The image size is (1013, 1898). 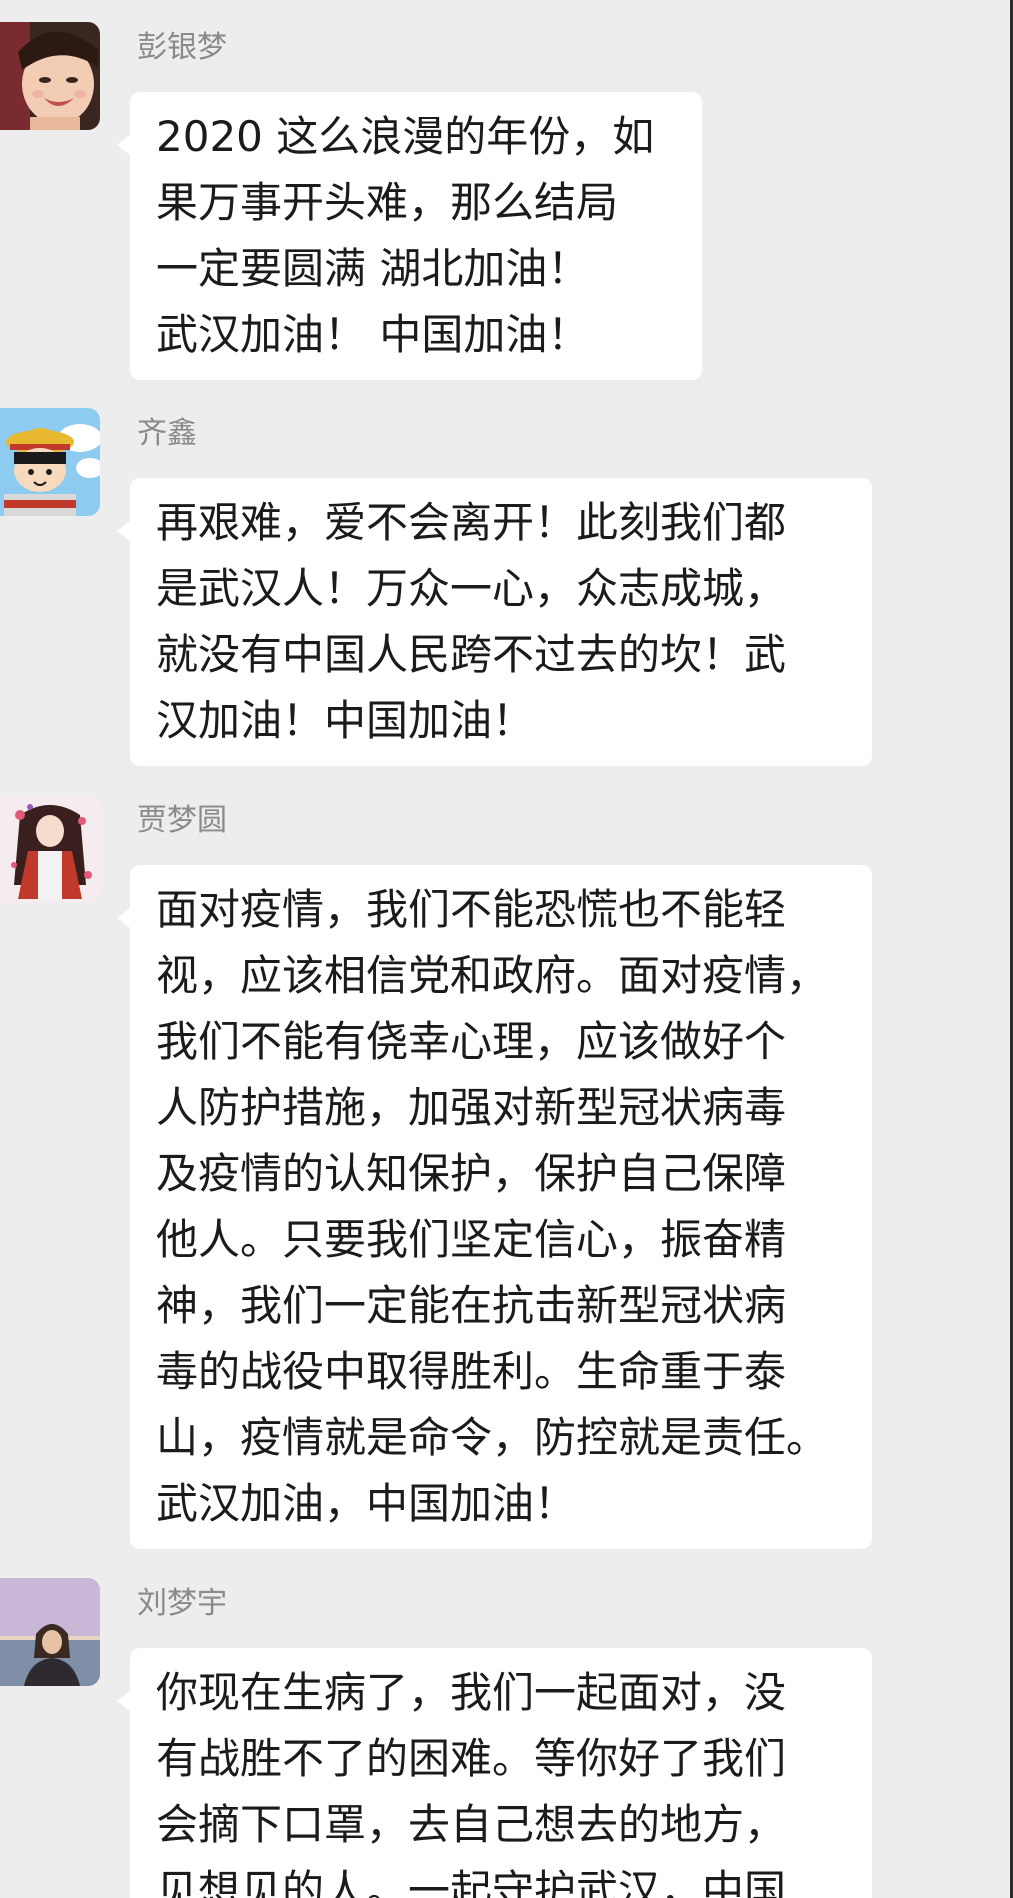 I want to click on sender-name: 贾梦圆, so click(x=182, y=820).